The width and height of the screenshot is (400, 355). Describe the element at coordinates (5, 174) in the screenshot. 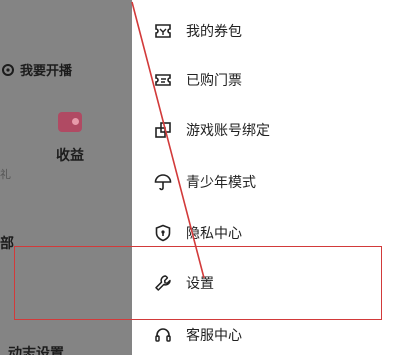

I see `partial-text-li: 礼` at that location.